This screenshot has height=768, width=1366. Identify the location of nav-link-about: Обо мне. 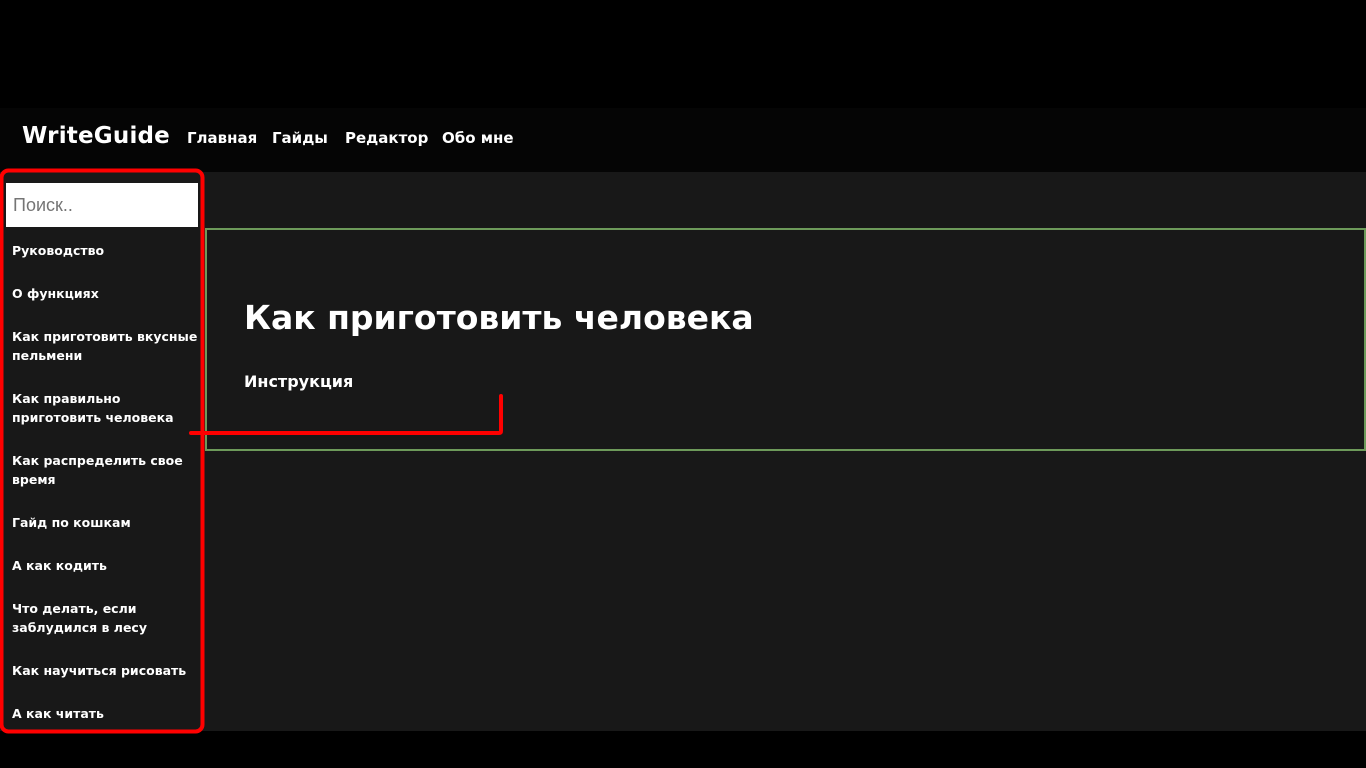
(478, 138).